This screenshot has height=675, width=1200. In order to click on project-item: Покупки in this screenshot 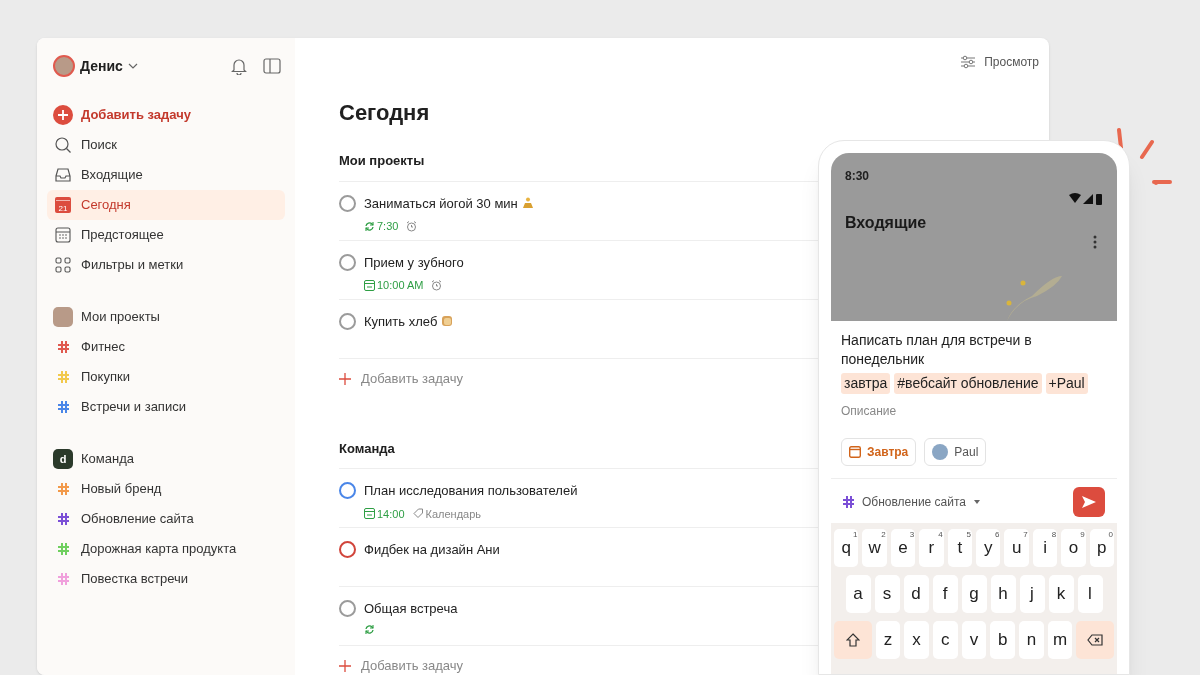, I will do `click(166, 377)`.